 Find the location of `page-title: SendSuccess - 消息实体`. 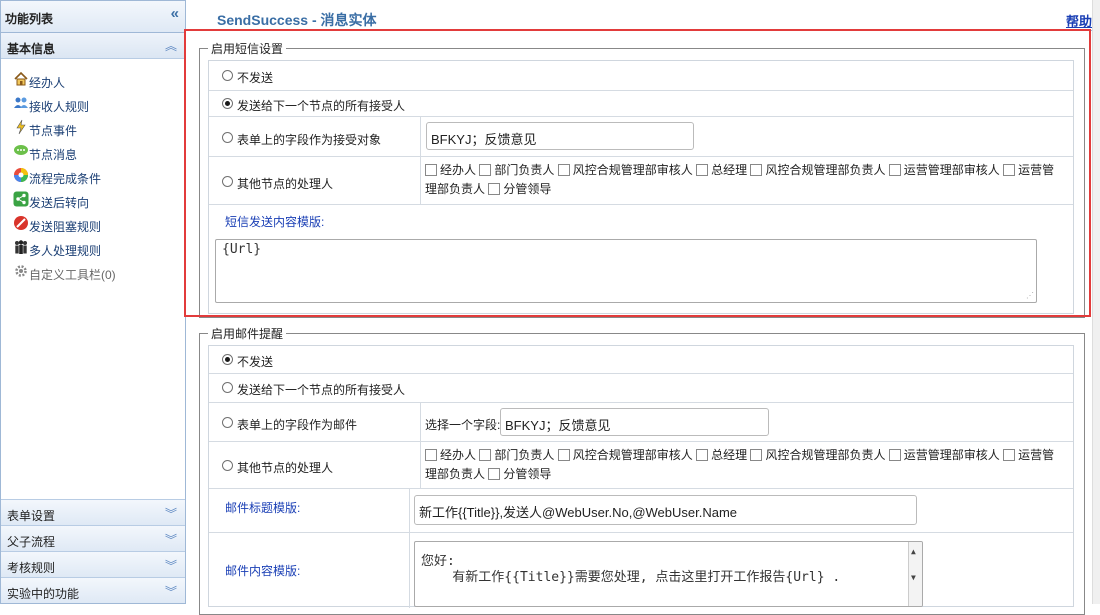

page-title: SendSuccess - 消息实体 is located at coordinates (297, 20).